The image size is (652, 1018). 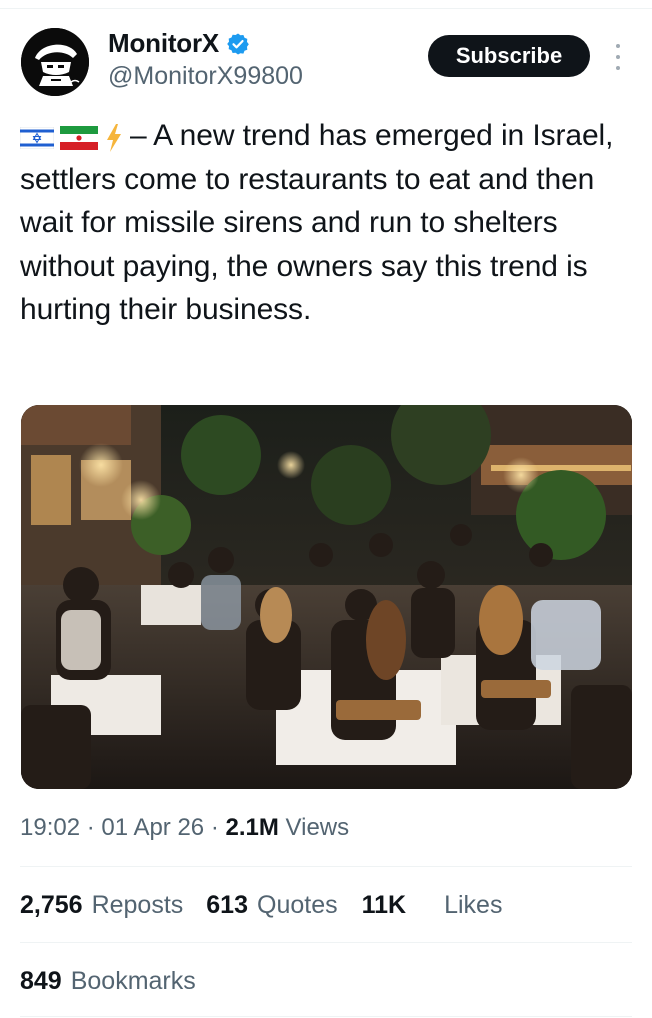 I want to click on reposts-stat: 2,756 Reposts, so click(x=101, y=905).